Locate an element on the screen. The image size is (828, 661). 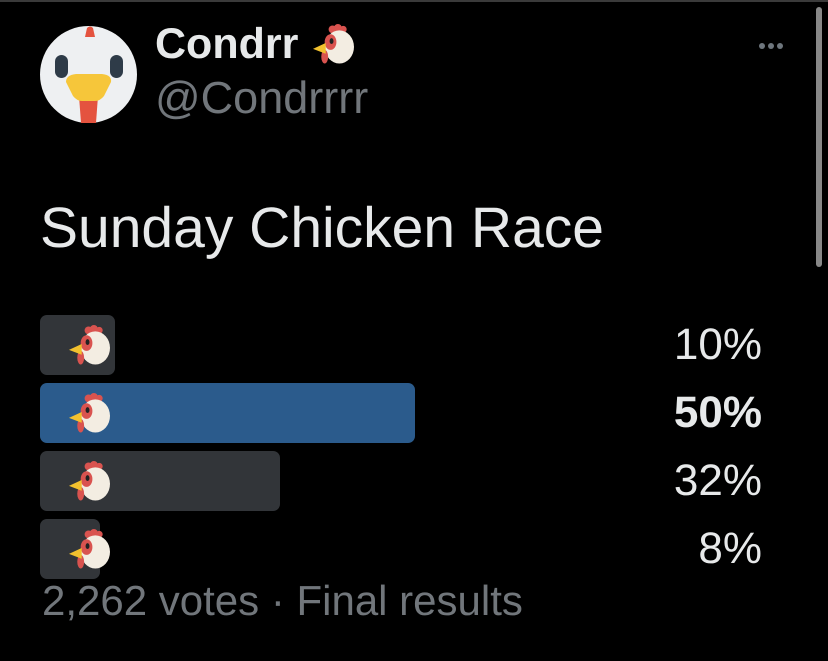
avatar-chicken-icon is located at coordinates (88, 74).